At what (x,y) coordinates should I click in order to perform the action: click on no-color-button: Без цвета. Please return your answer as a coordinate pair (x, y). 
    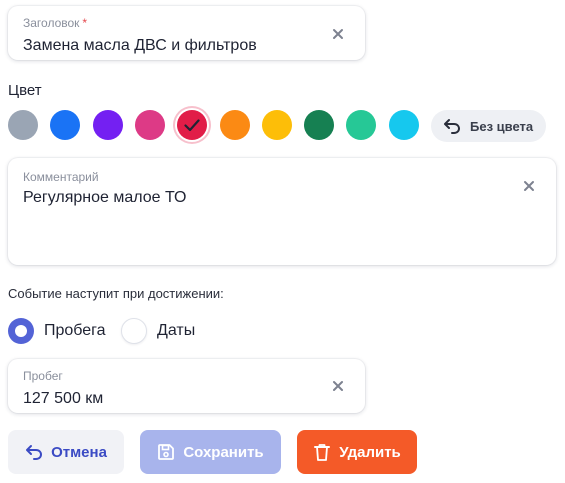
    Looking at the image, I should click on (488, 126).